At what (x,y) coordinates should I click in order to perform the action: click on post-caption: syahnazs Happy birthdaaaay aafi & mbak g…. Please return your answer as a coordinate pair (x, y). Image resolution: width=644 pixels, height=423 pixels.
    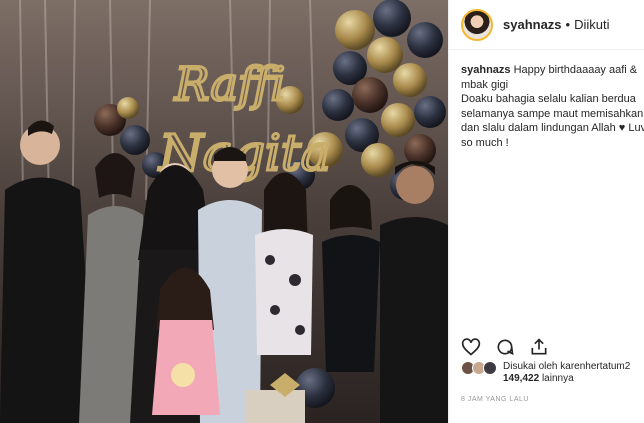
    Looking at the image, I should click on (552, 108).